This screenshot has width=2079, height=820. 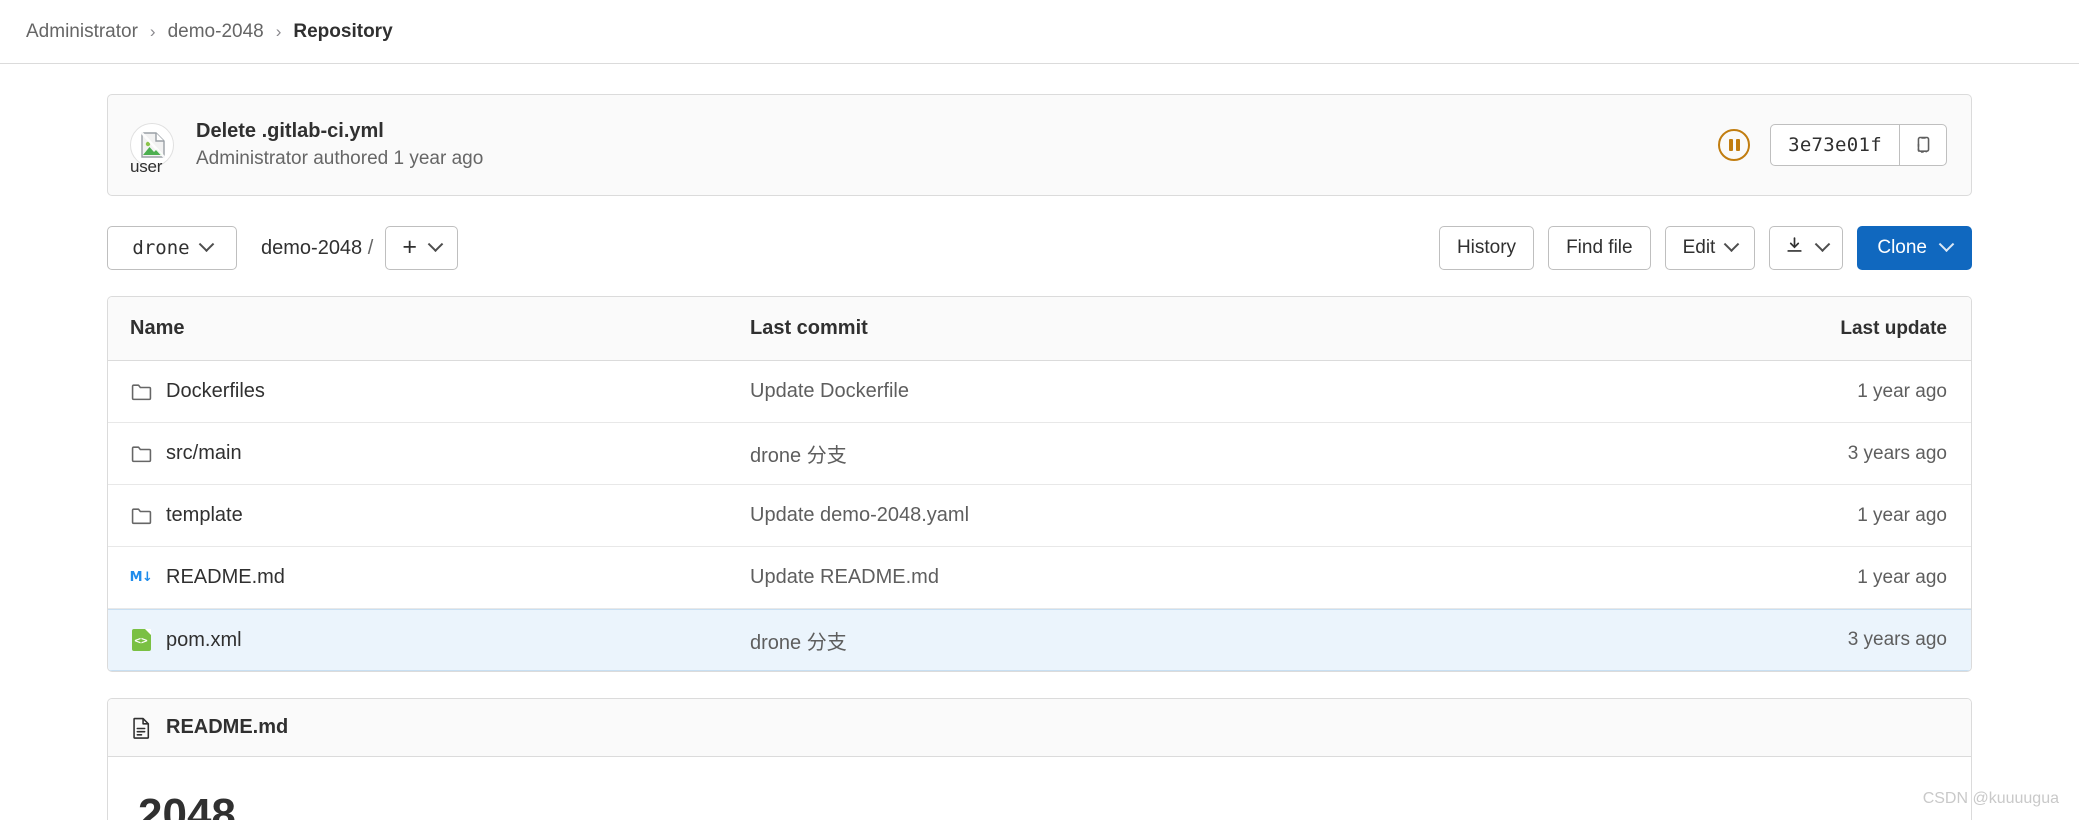 What do you see at coordinates (440, 640) in the screenshot?
I see `file-name-cell: <> pom.xml` at bounding box center [440, 640].